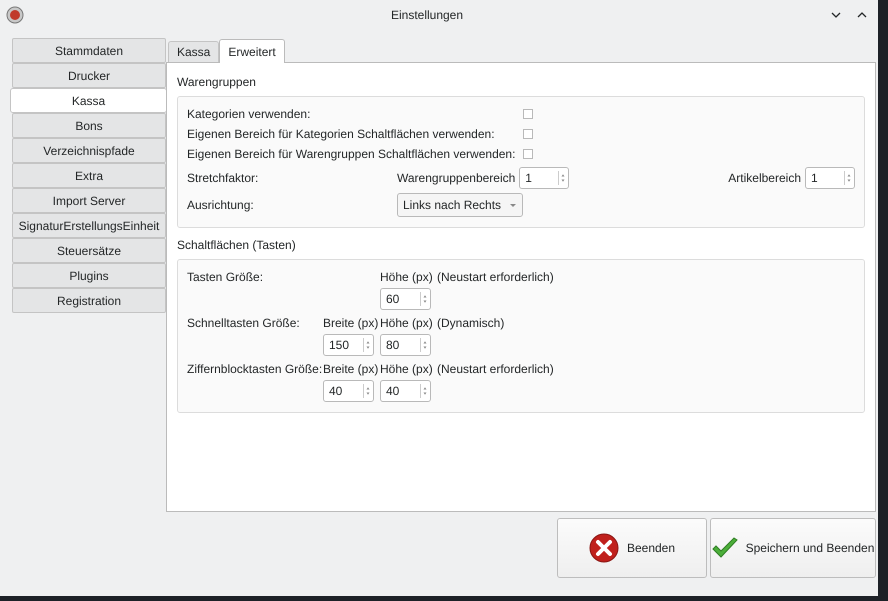 The width and height of the screenshot is (888, 601). What do you see at coordinates (513, 205) in the screenshot?
I see `caret-icon` at bounding box center [513, 205].